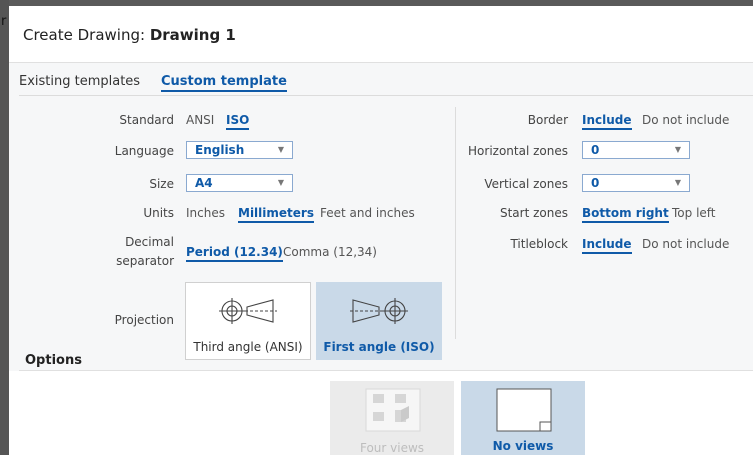 This screenshot has height=455, width=753. I want to click on vertical-zones-label: Vertical zones, so click(526, 184).